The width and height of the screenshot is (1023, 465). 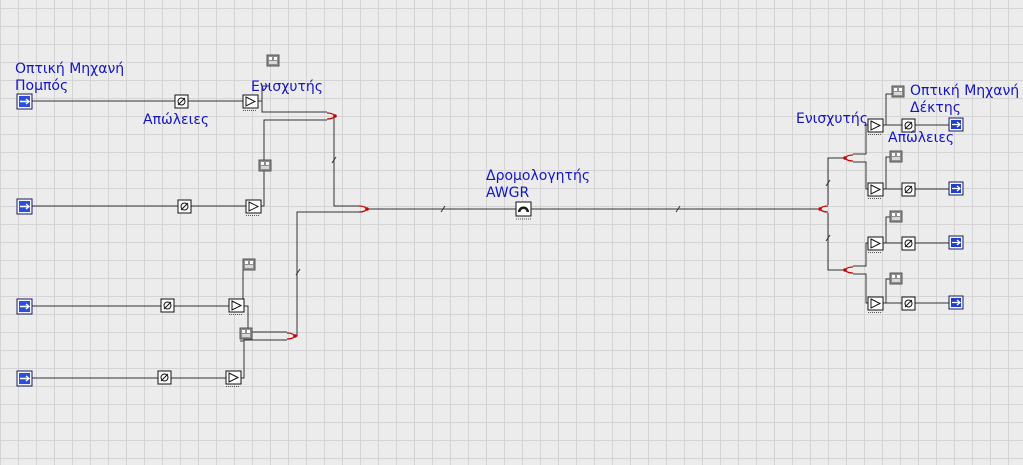 I want to click on att-3-attenuator-icon, so click(x=167, y=305).